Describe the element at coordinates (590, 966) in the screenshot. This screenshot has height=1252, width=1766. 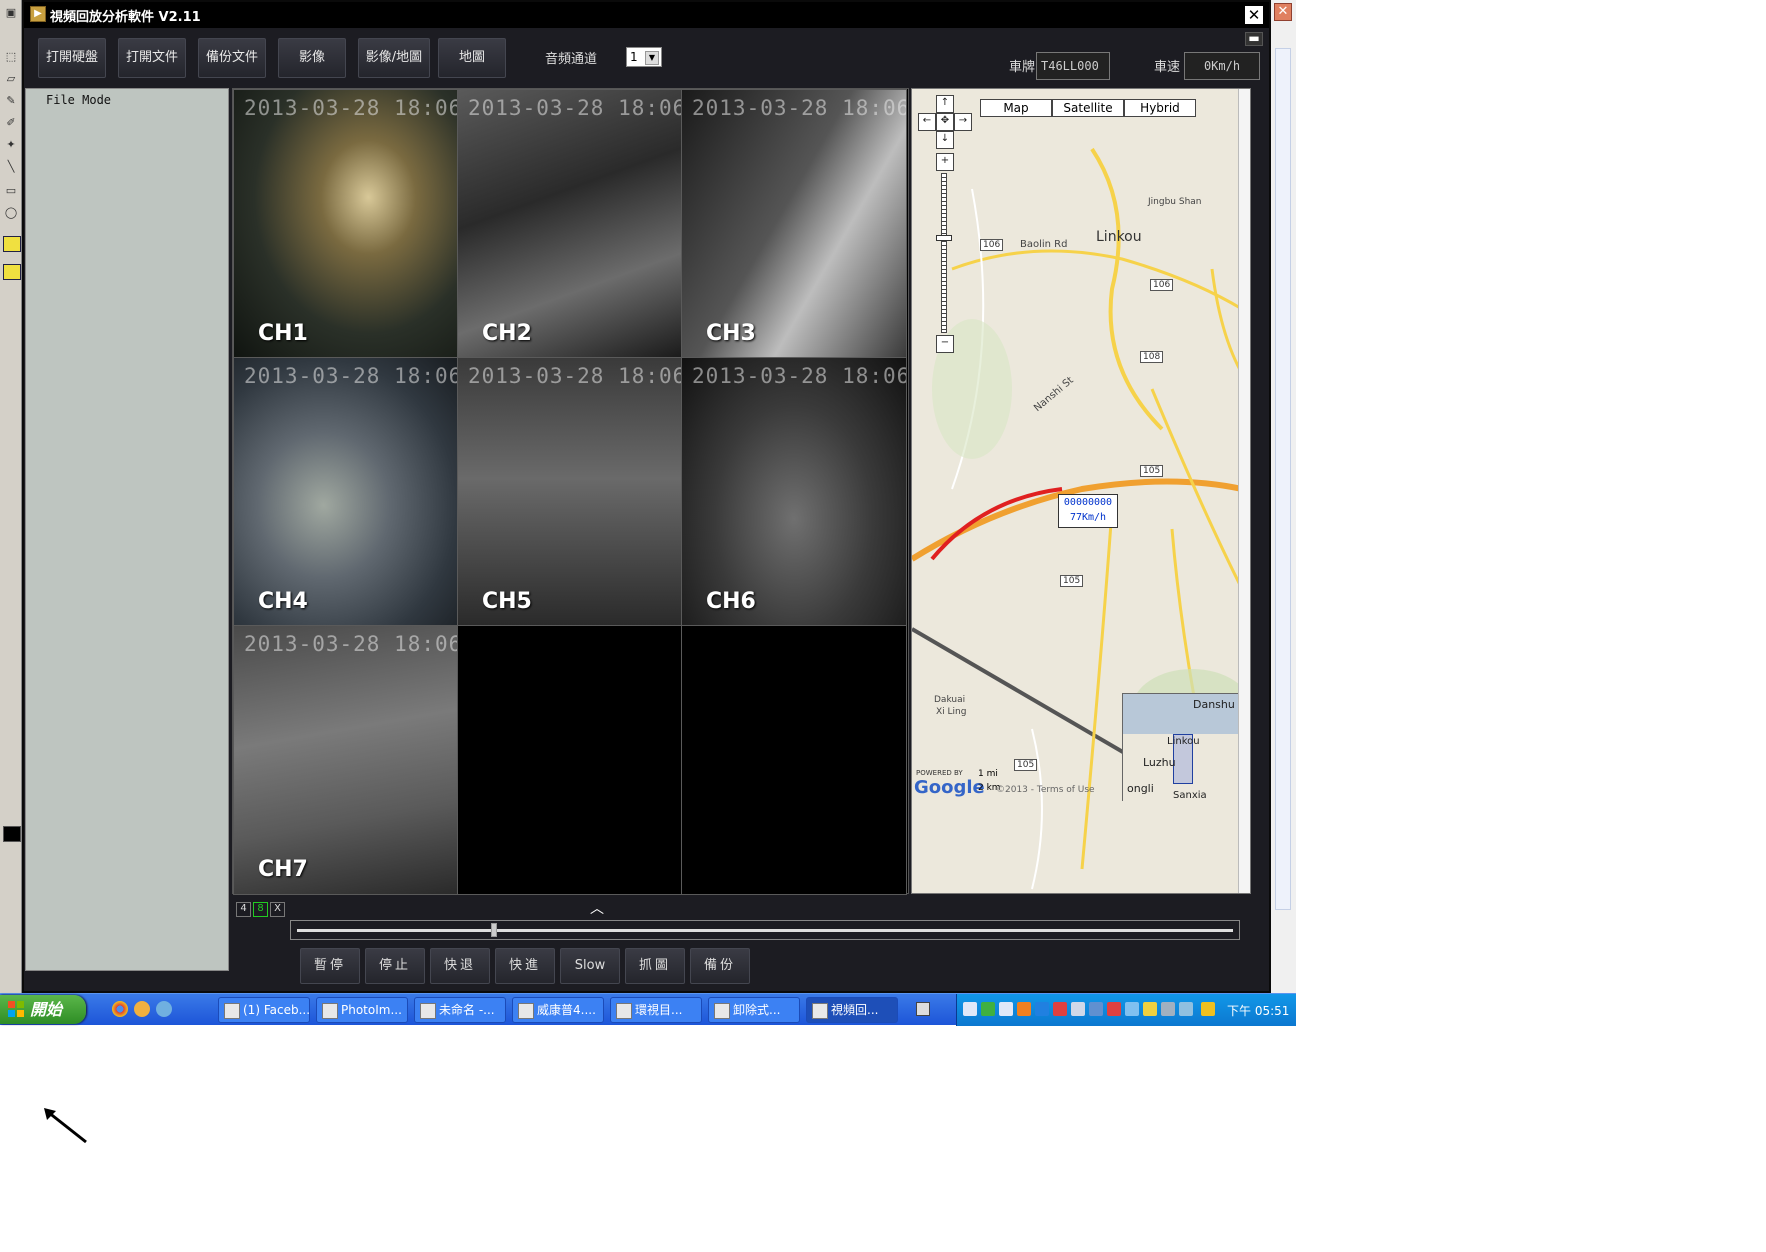
I see `slow-button: Slow` at that location.